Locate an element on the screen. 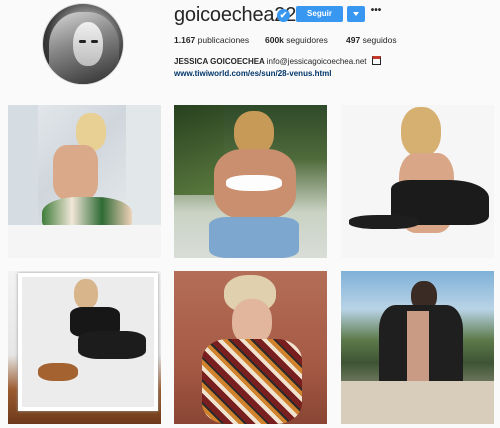 This screenshot has height=428, width=500. post-5-shirt is located at coordinates (252, 381).